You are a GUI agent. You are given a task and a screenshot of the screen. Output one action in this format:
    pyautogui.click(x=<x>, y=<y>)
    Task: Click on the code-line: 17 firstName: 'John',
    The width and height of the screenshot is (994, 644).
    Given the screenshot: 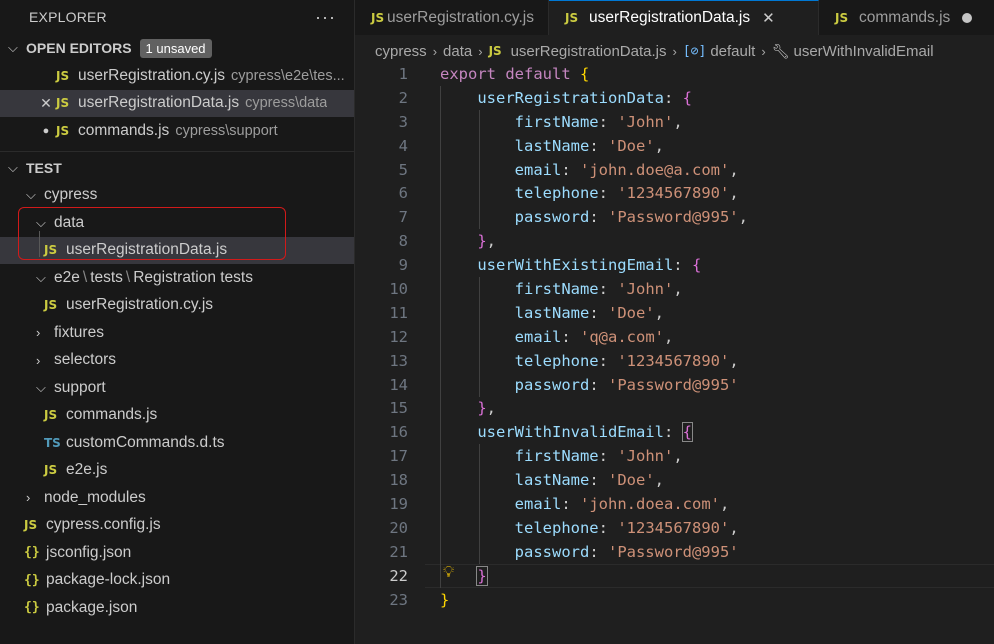 What is the action you would take?
    pyautogui.click(x=674, y=456)
    